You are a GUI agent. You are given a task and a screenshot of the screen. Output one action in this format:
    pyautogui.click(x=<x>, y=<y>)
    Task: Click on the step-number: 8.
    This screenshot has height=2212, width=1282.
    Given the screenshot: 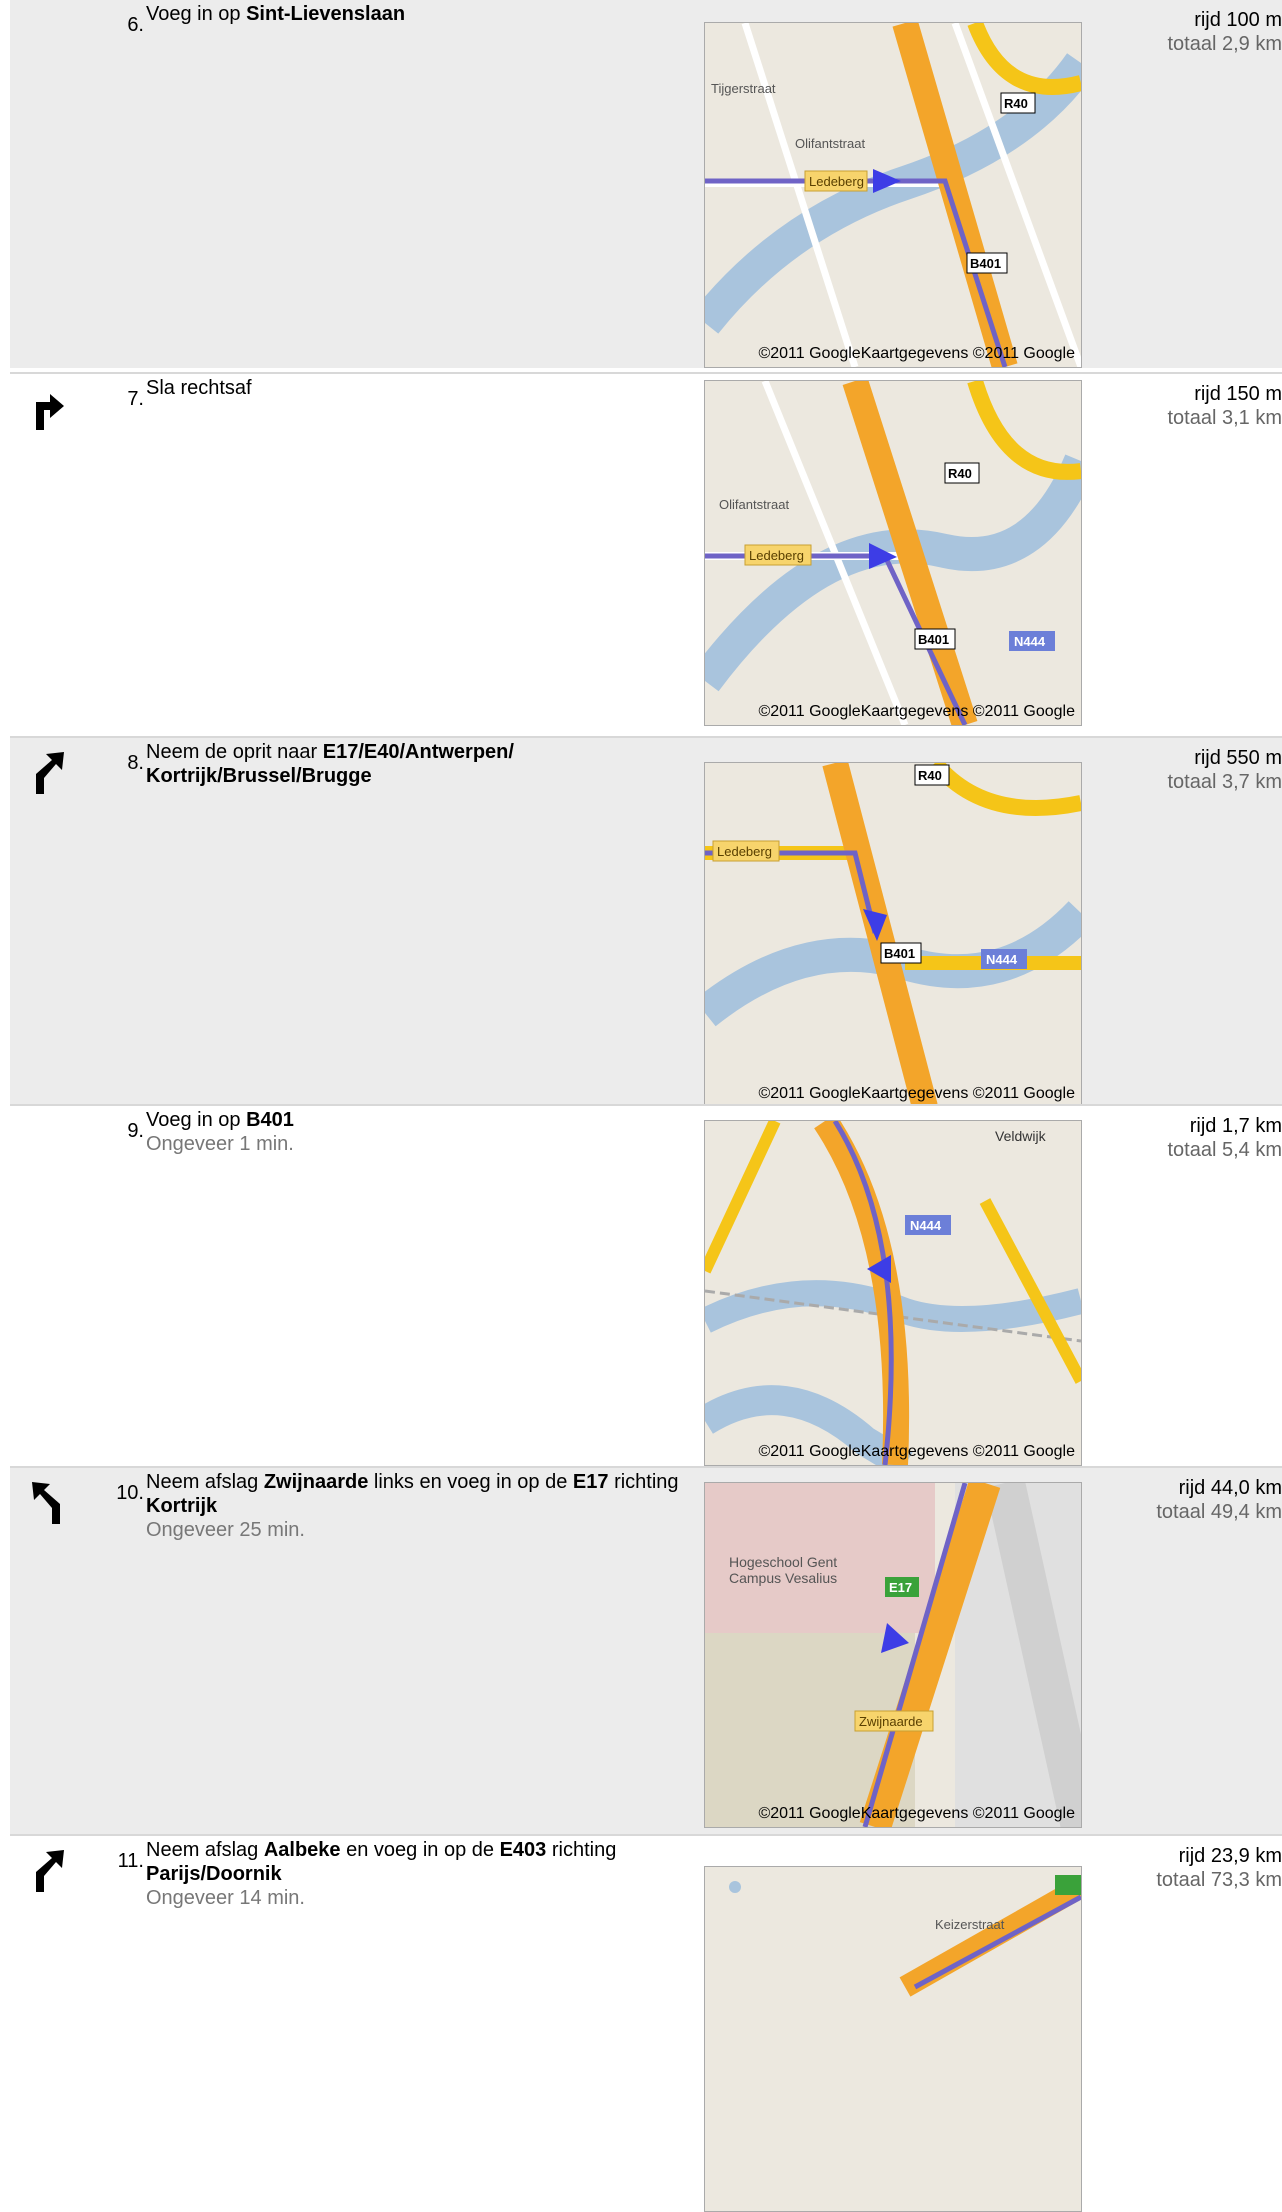 What is the action you would take?
    pyautogui.click(x=135, y=763)
    